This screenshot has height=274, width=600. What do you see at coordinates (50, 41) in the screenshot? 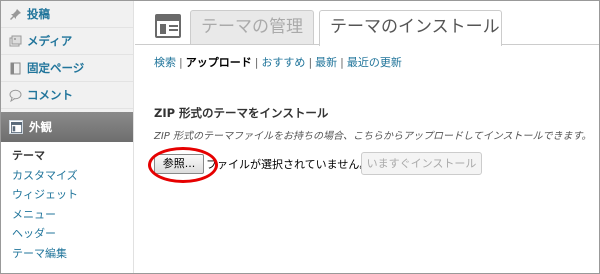
I see `sidebar-item-label: メディア` at bounding box center [50, 41].